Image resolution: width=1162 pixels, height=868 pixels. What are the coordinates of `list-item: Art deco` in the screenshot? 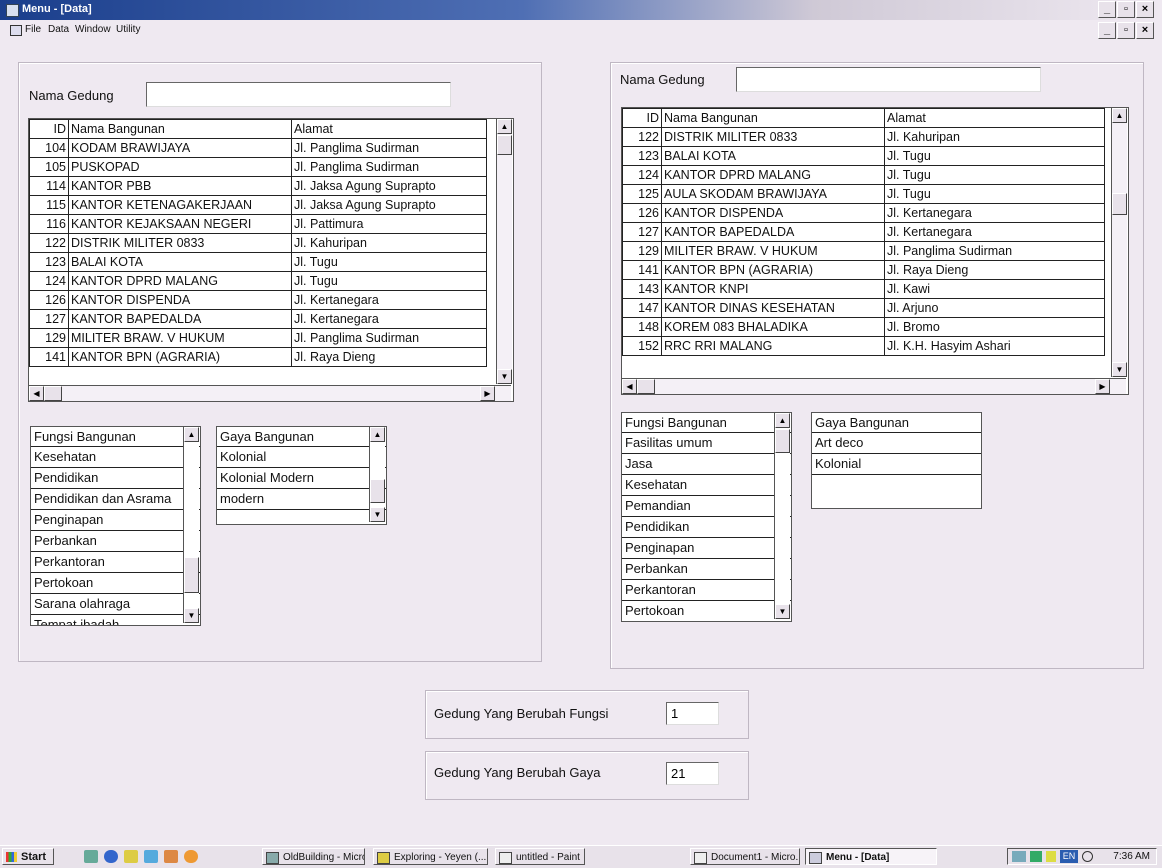 It's located at (896, 443).